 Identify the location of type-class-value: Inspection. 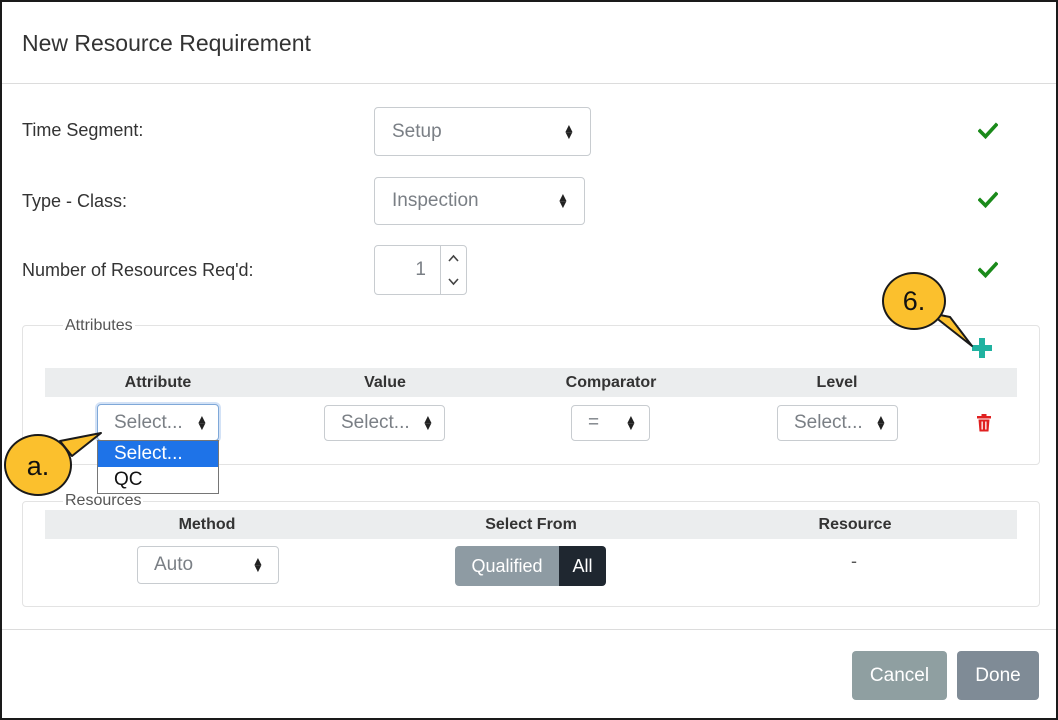
(435, 200).